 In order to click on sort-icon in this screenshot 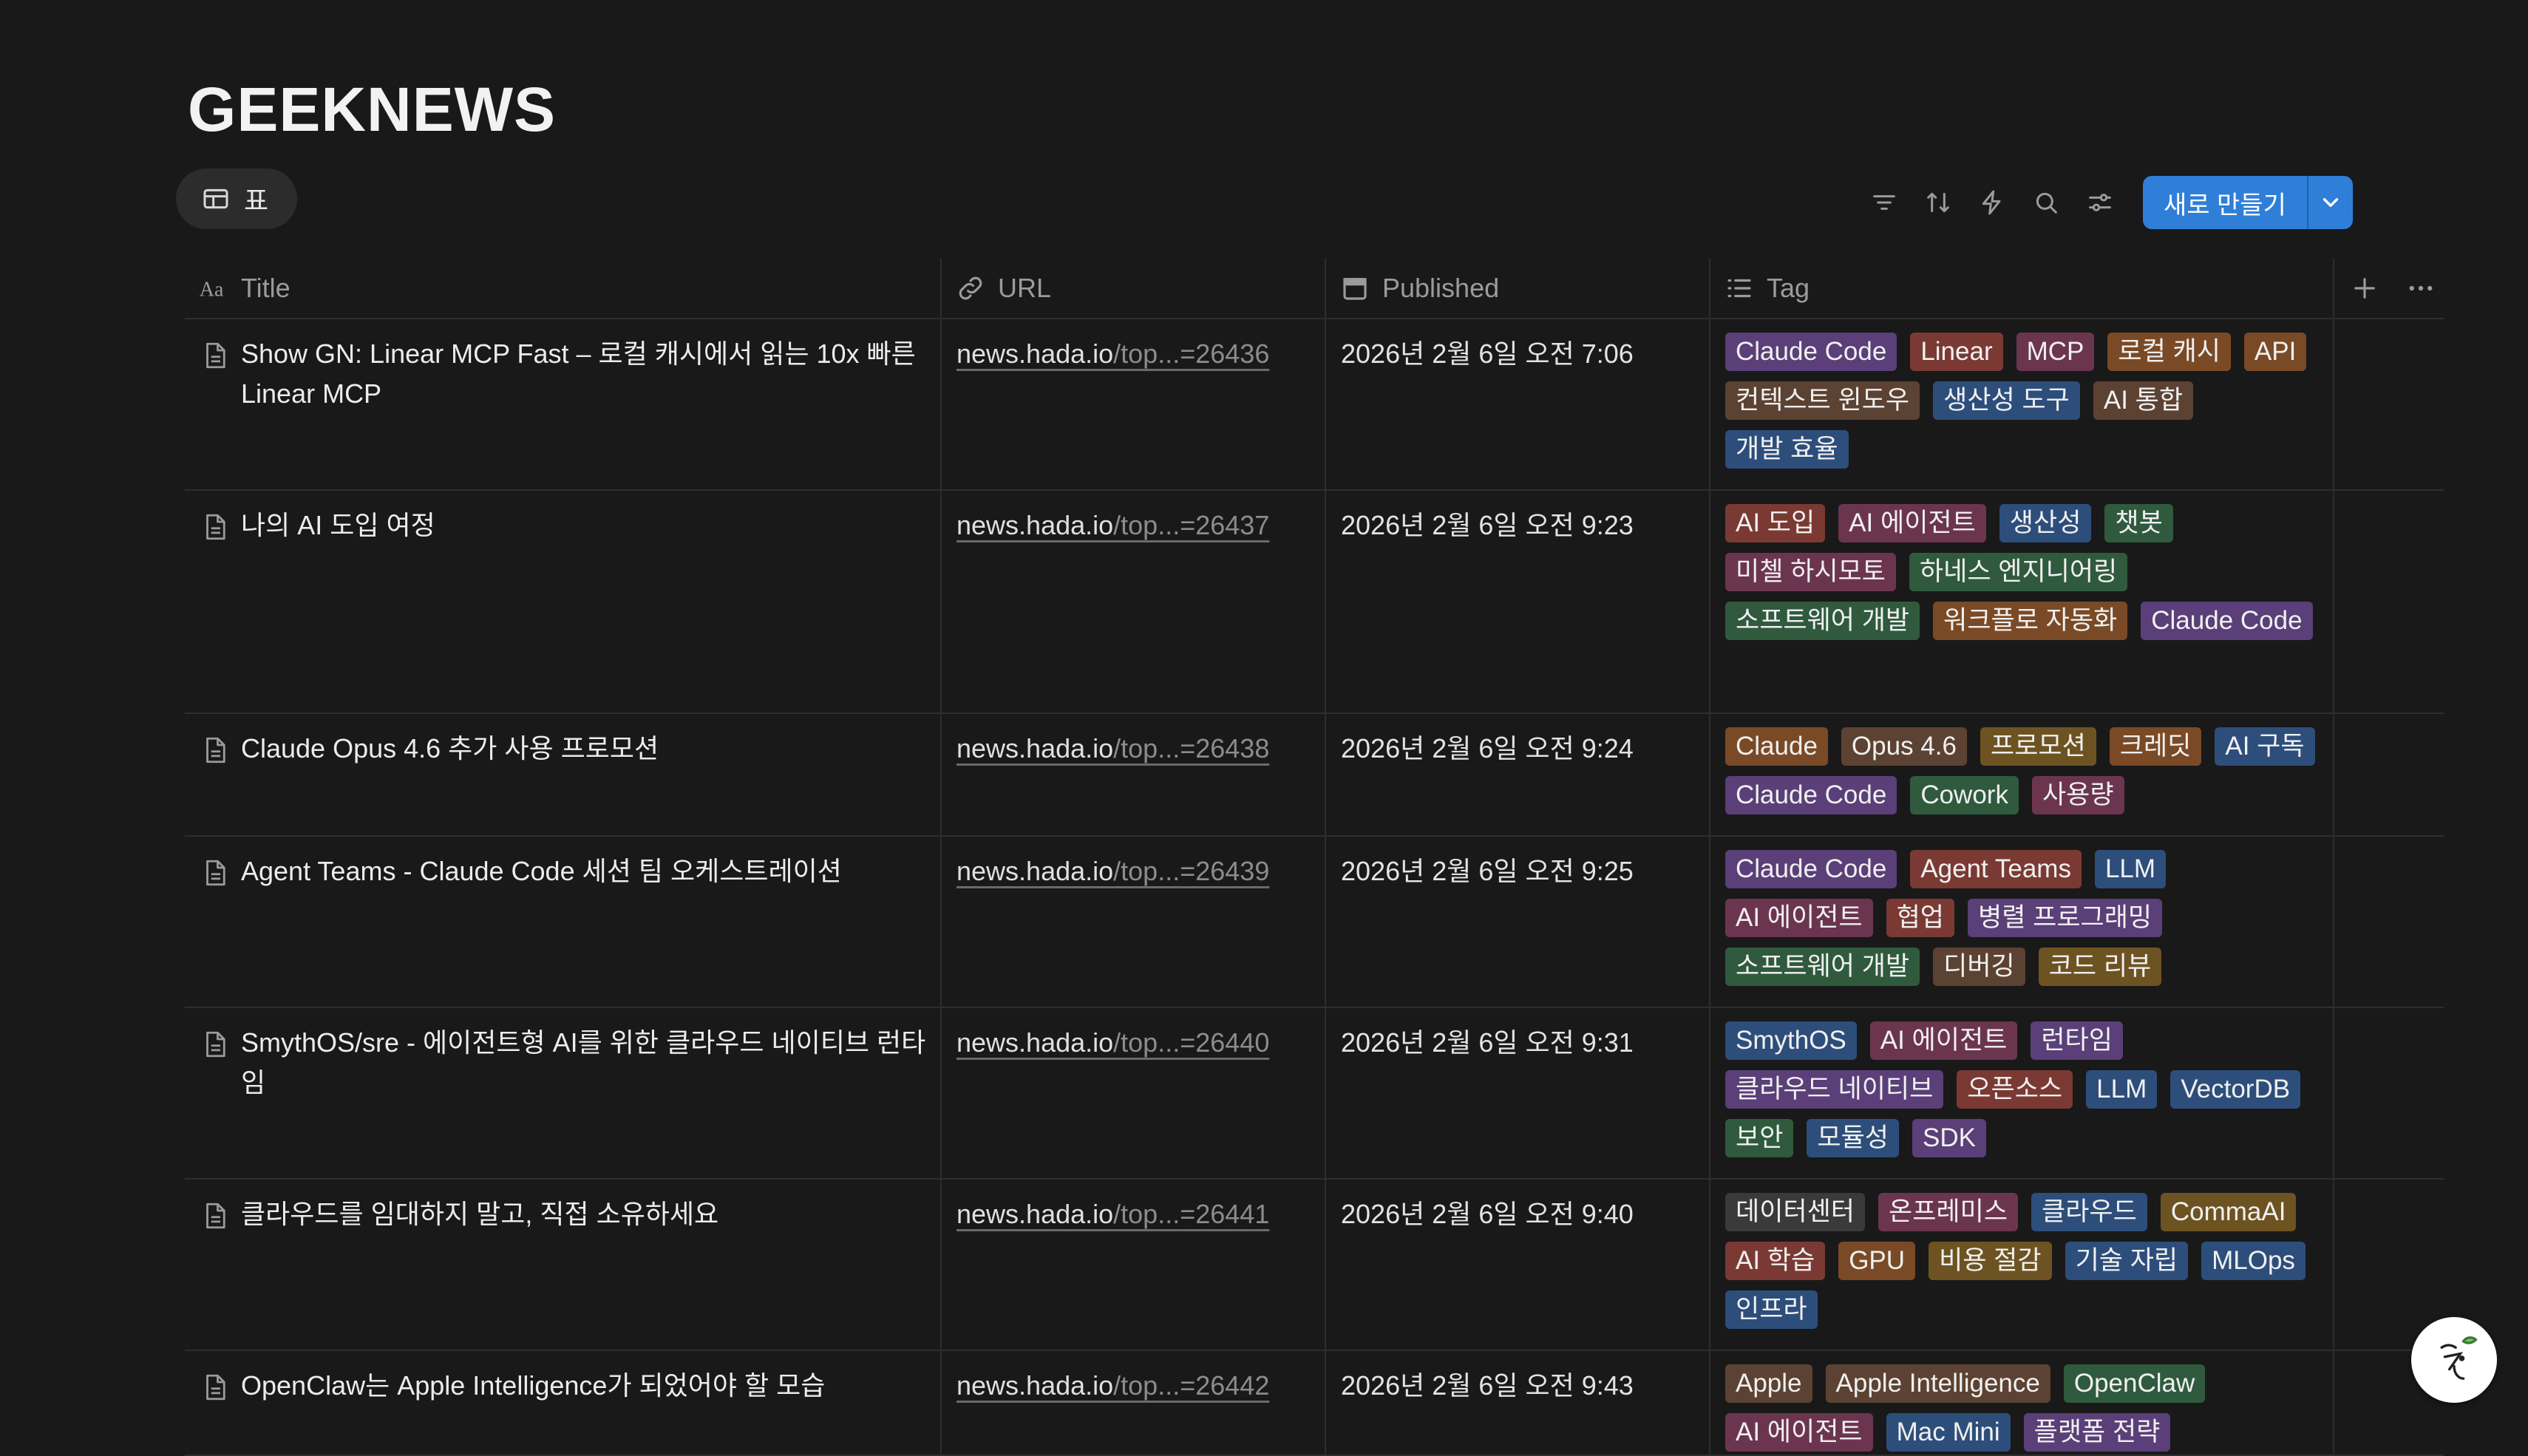, I will do `click(1938, 202)`.